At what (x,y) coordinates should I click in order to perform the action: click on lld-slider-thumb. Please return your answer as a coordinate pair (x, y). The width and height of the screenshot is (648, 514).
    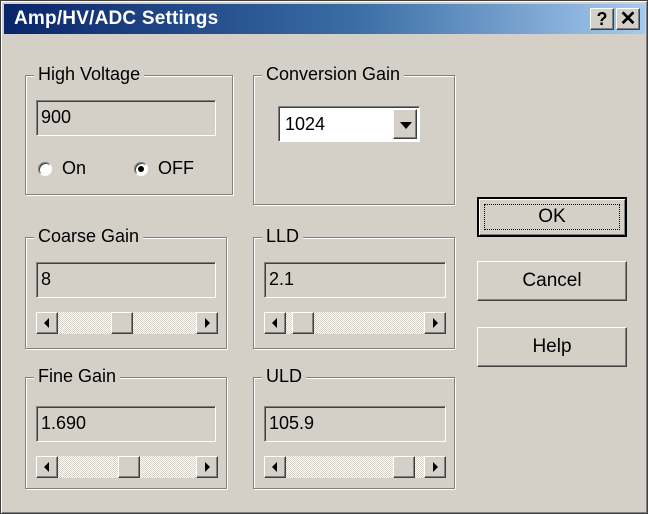
    Looking at the image, I should click on (303, 323).